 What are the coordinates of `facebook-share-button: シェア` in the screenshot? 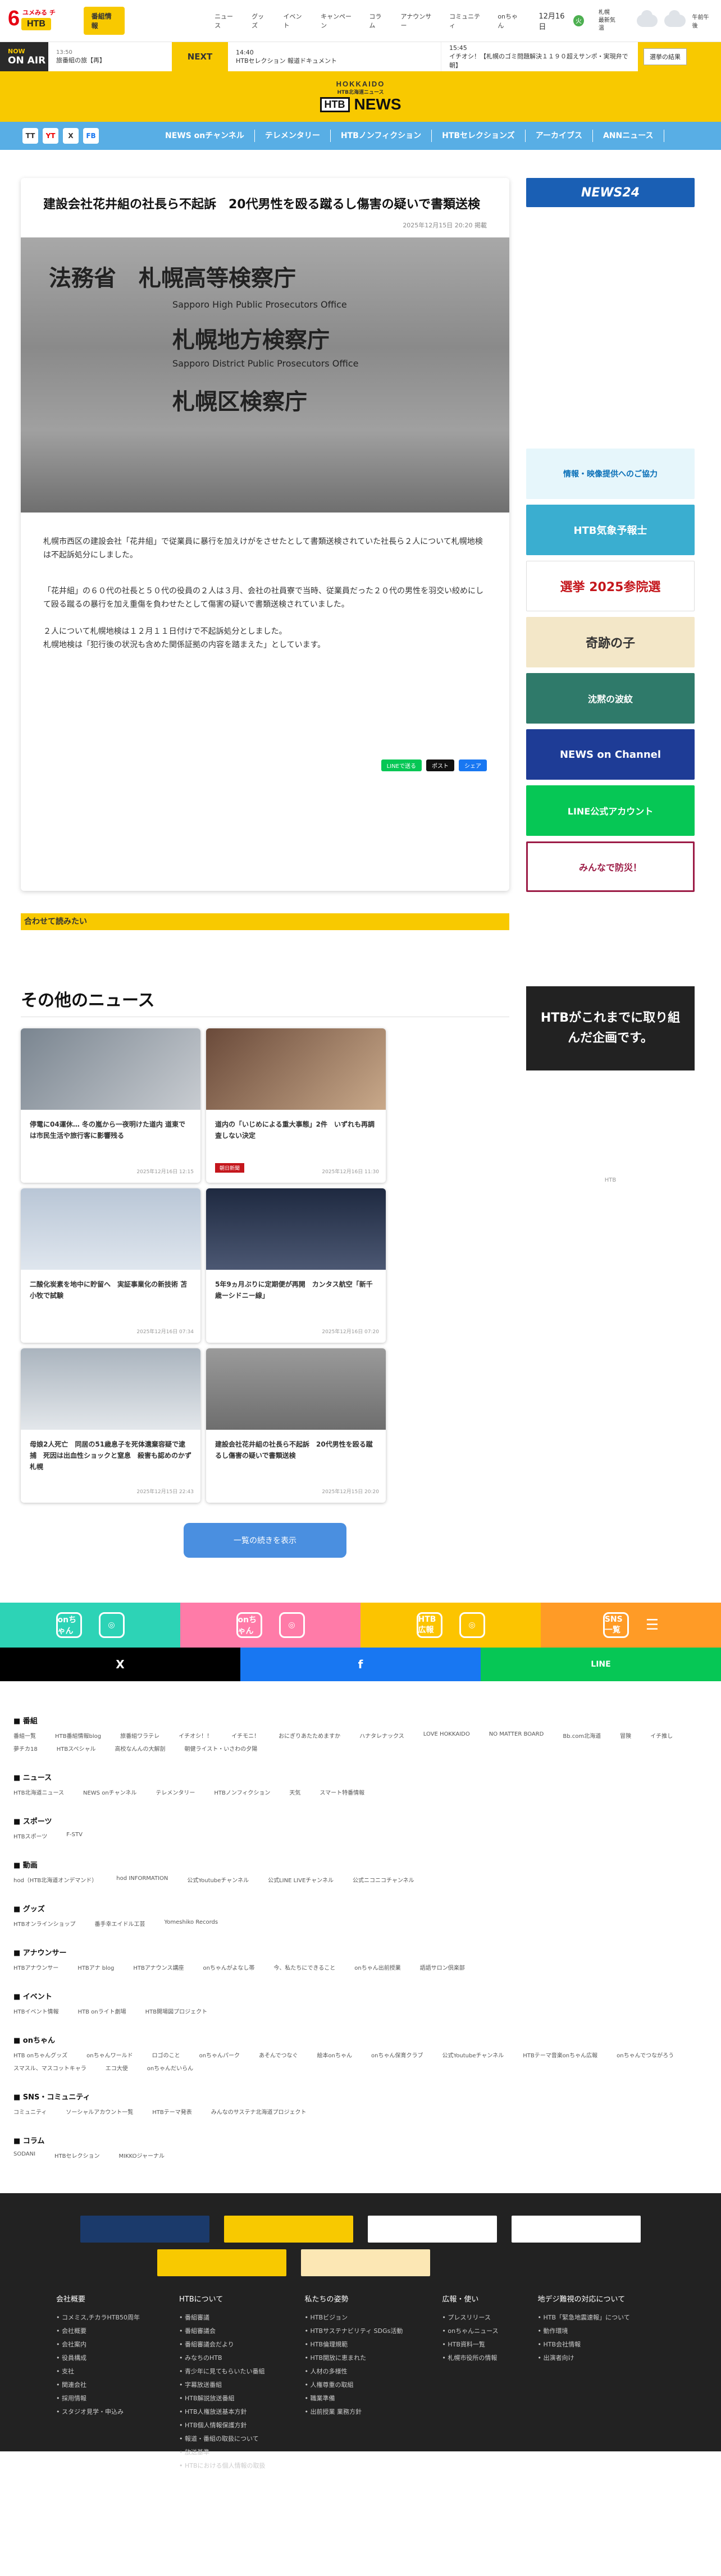 It's located at (473, 765).